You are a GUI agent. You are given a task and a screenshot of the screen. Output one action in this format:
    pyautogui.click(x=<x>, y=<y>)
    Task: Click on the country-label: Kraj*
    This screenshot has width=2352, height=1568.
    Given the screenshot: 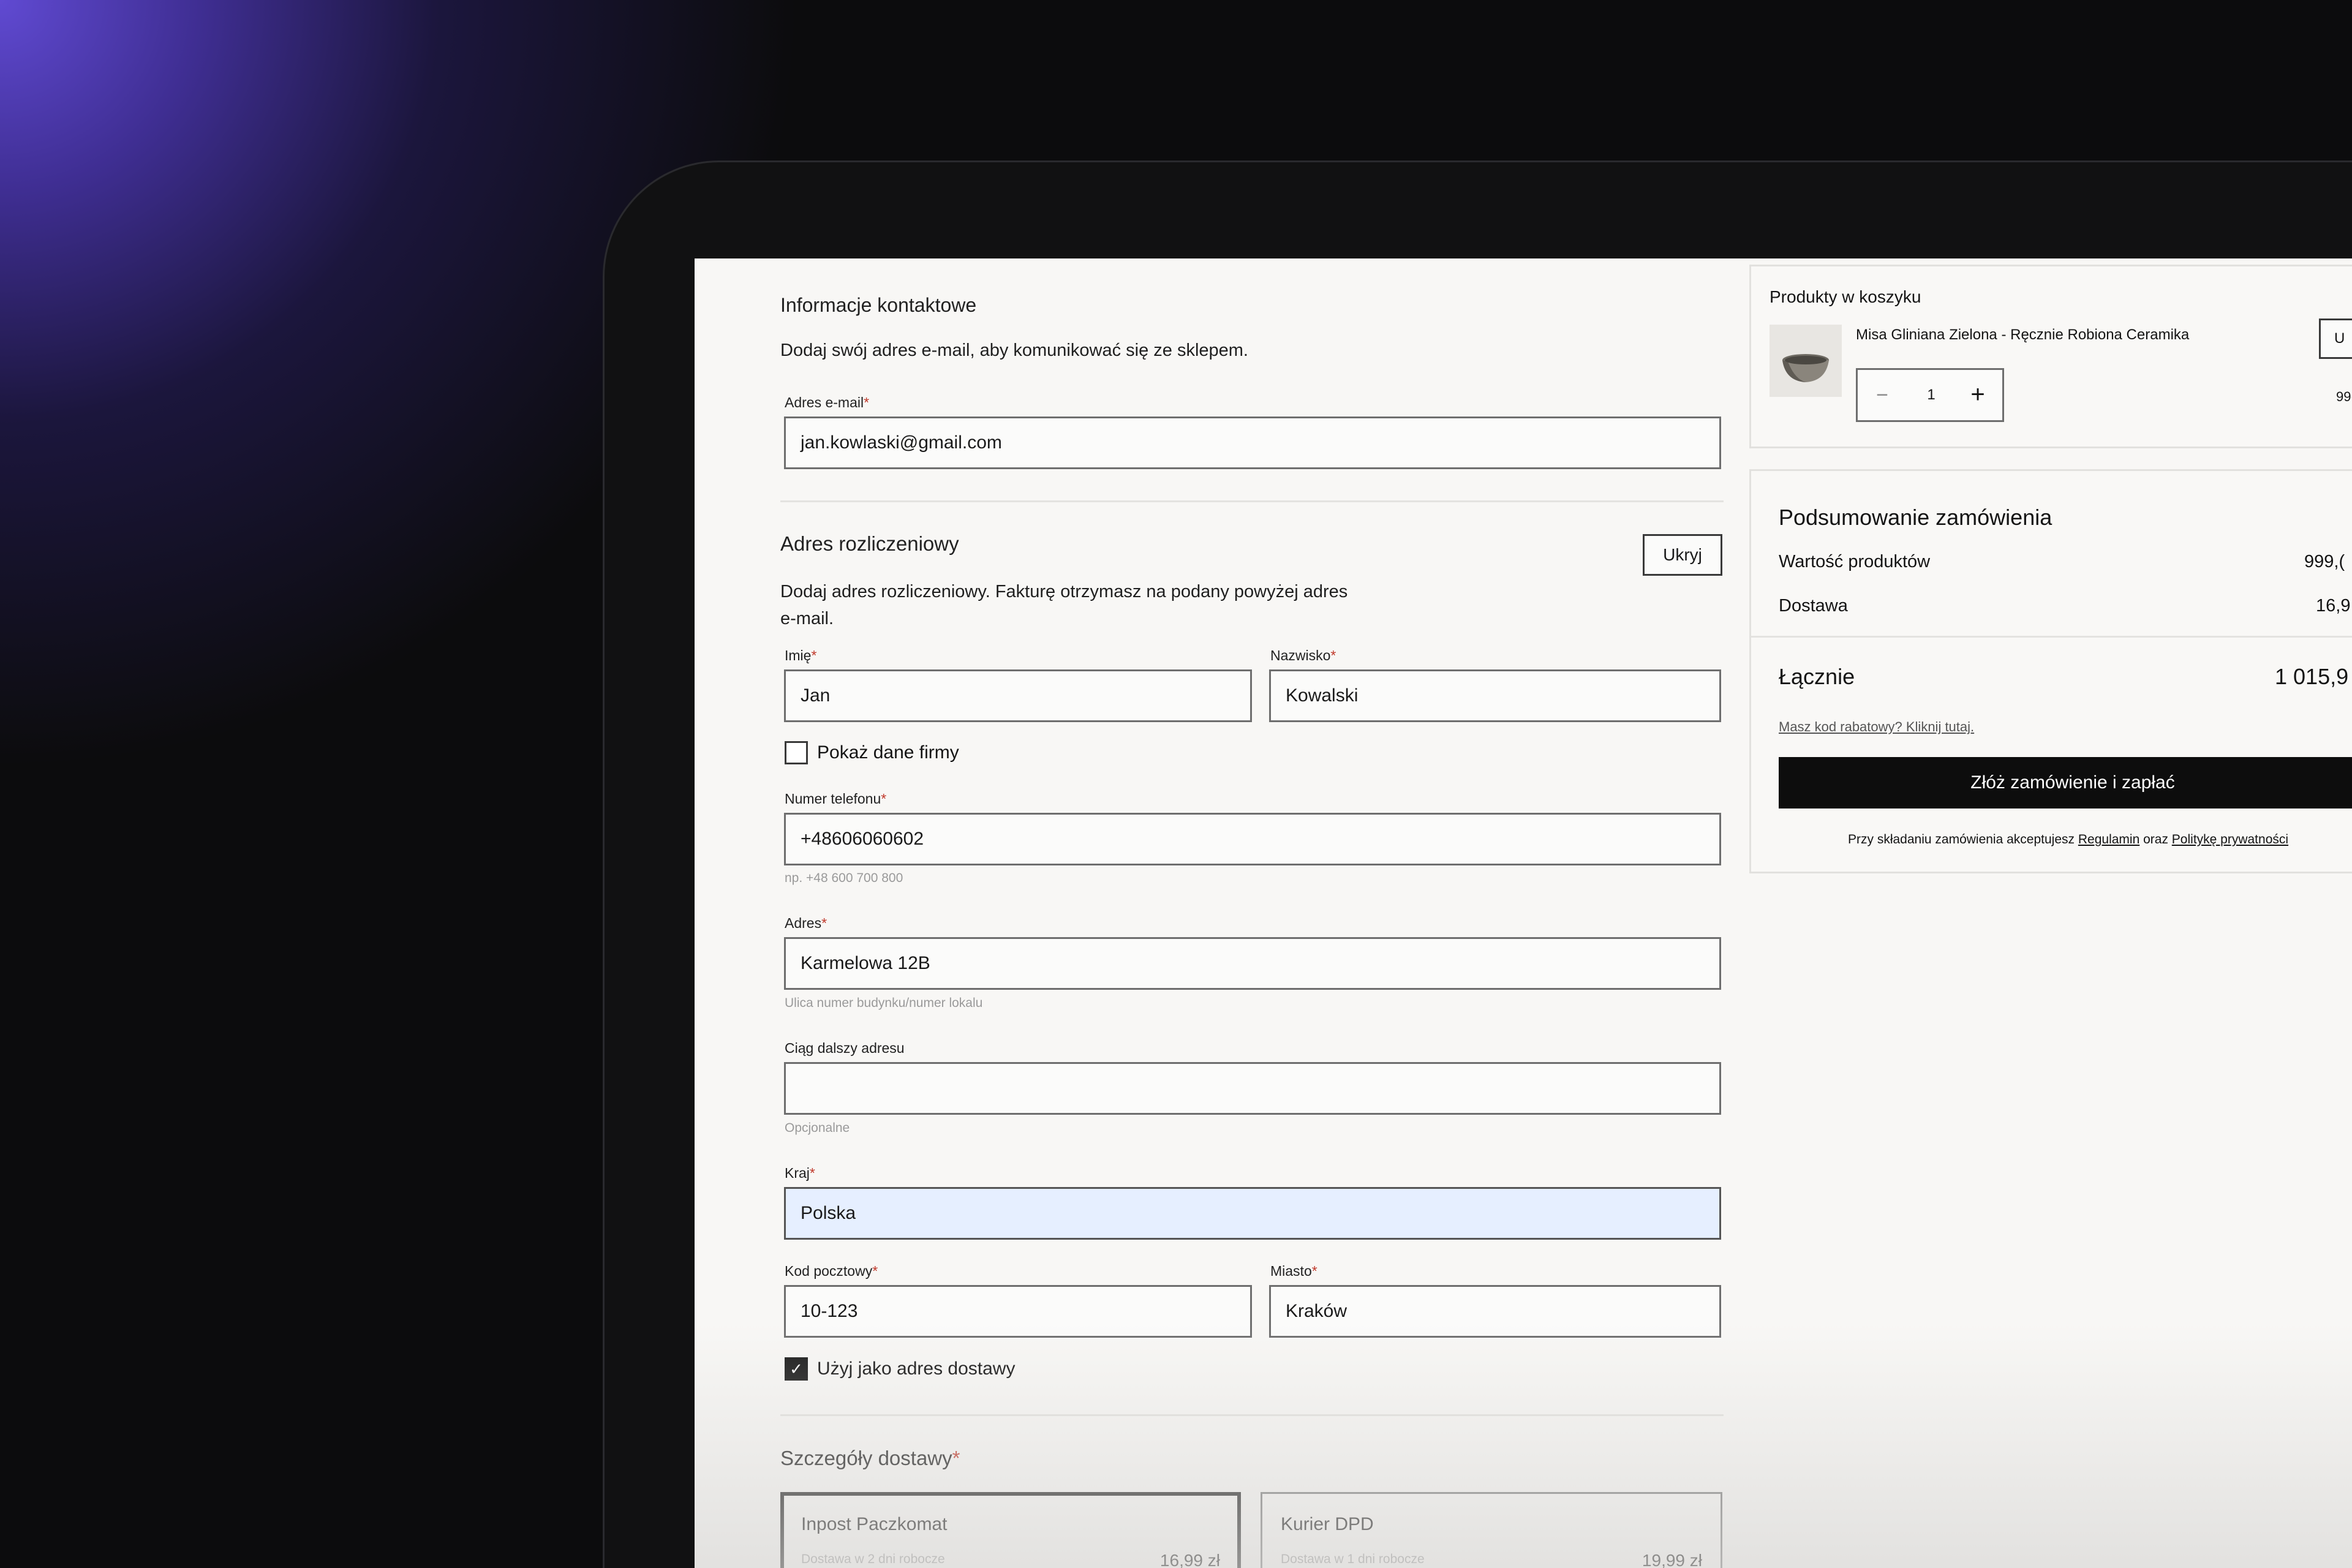 What is the action you would take?
    pyautogui.click(x=800, y=1173)
    